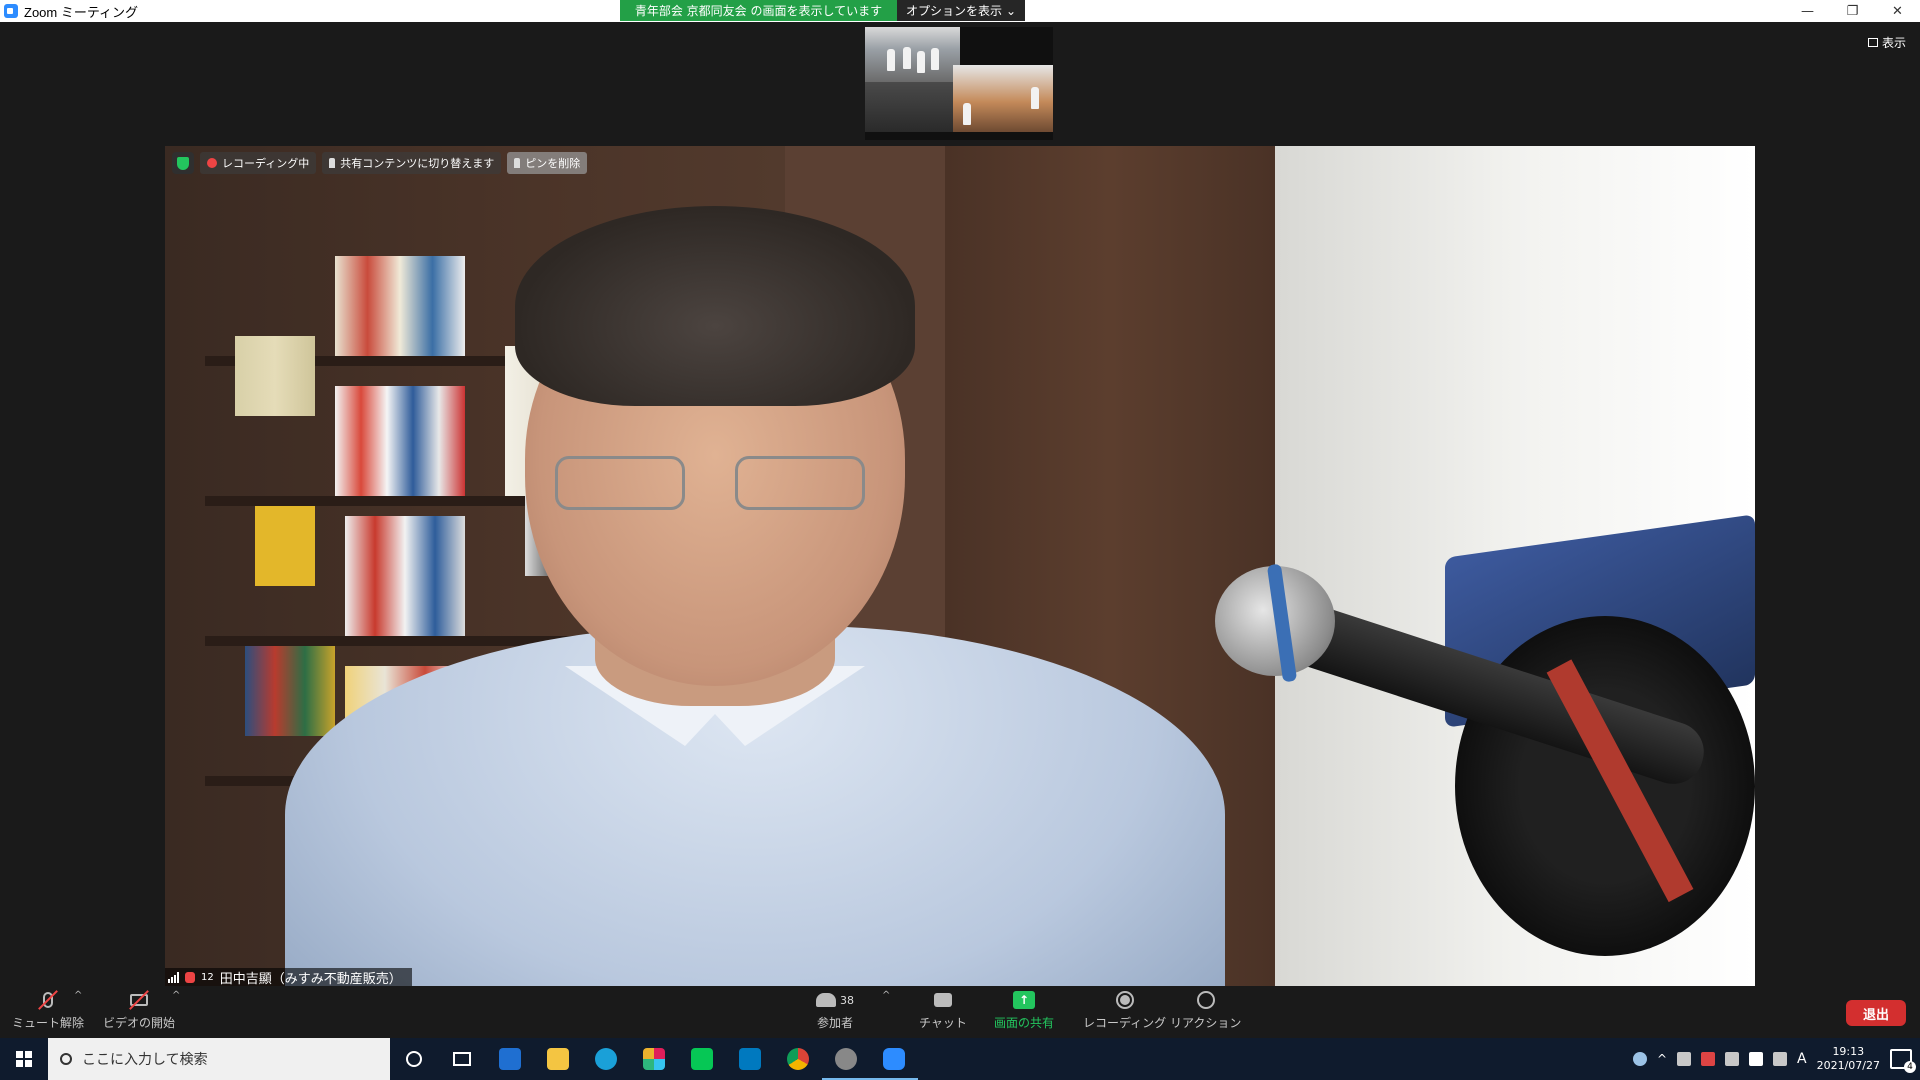  I want to click on minimize-button: —, so click(1807, 11).